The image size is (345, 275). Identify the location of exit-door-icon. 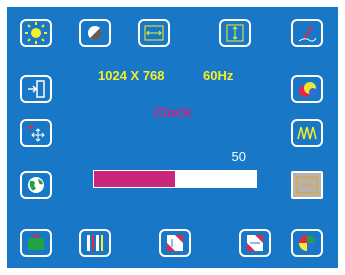
(36, 89).